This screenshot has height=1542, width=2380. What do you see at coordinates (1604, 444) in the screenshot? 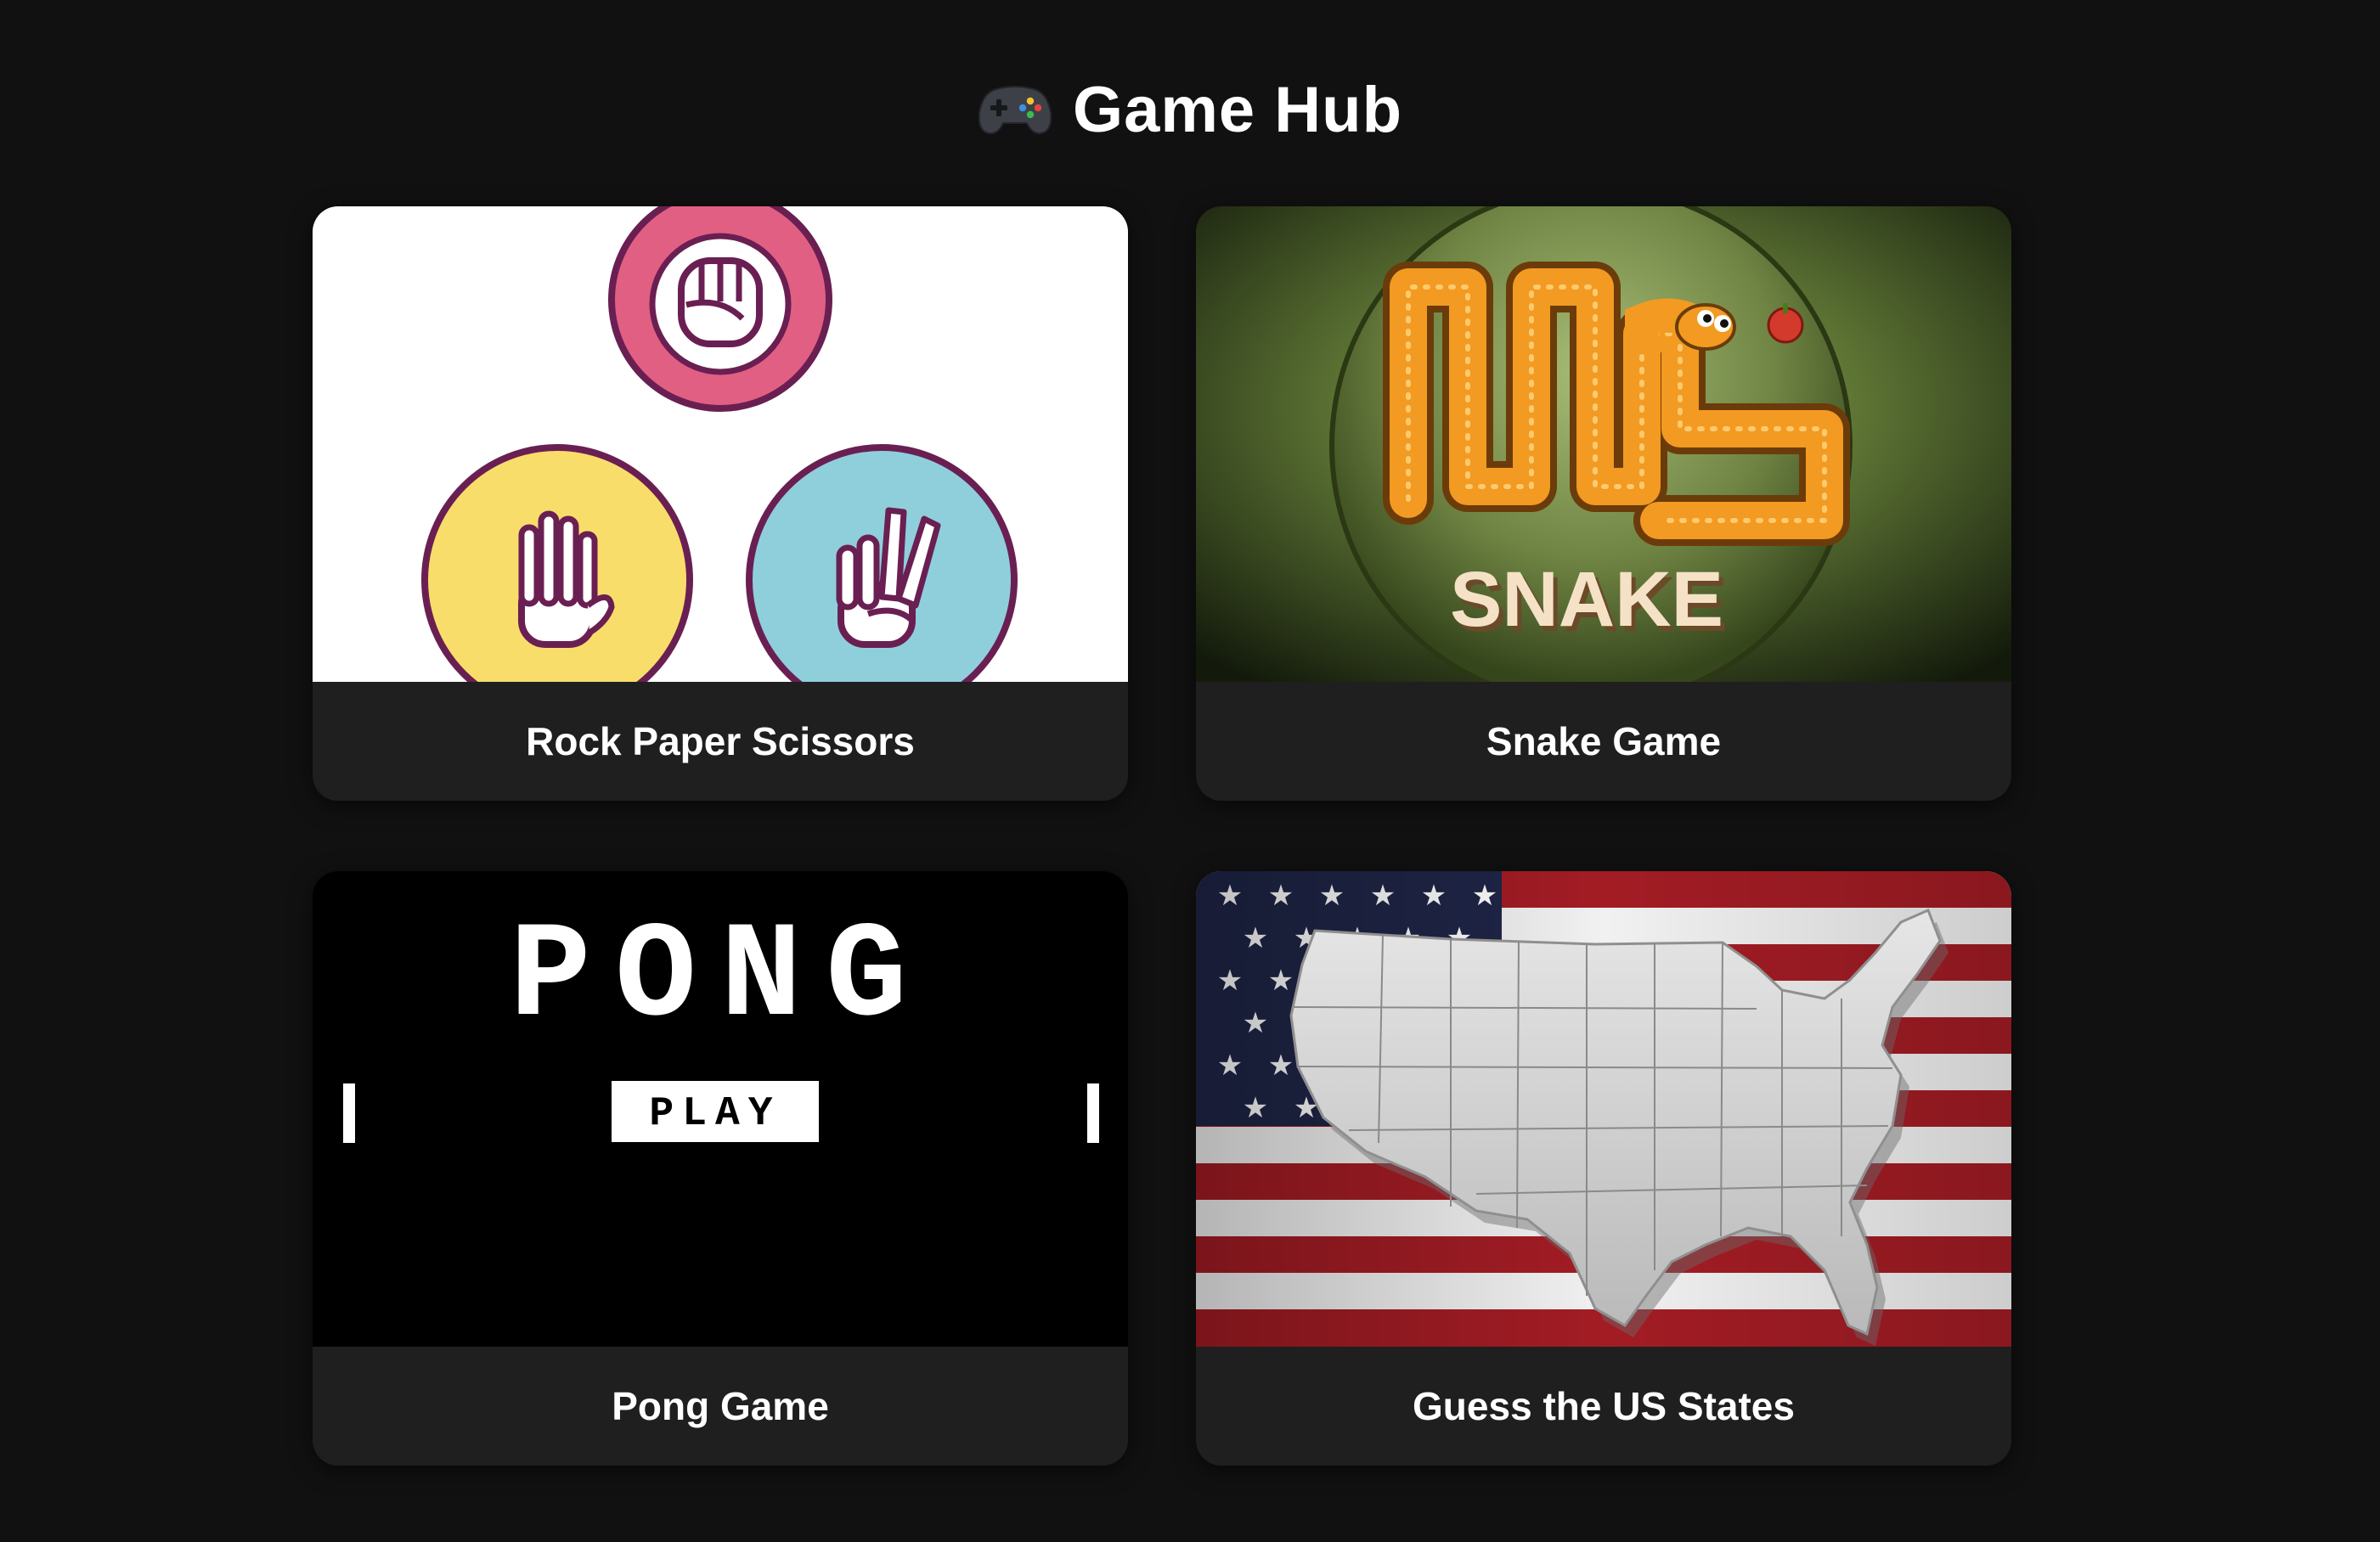
I see `snake-game-image: SNAKE SNAKE` at bounding box center [1604, 444].